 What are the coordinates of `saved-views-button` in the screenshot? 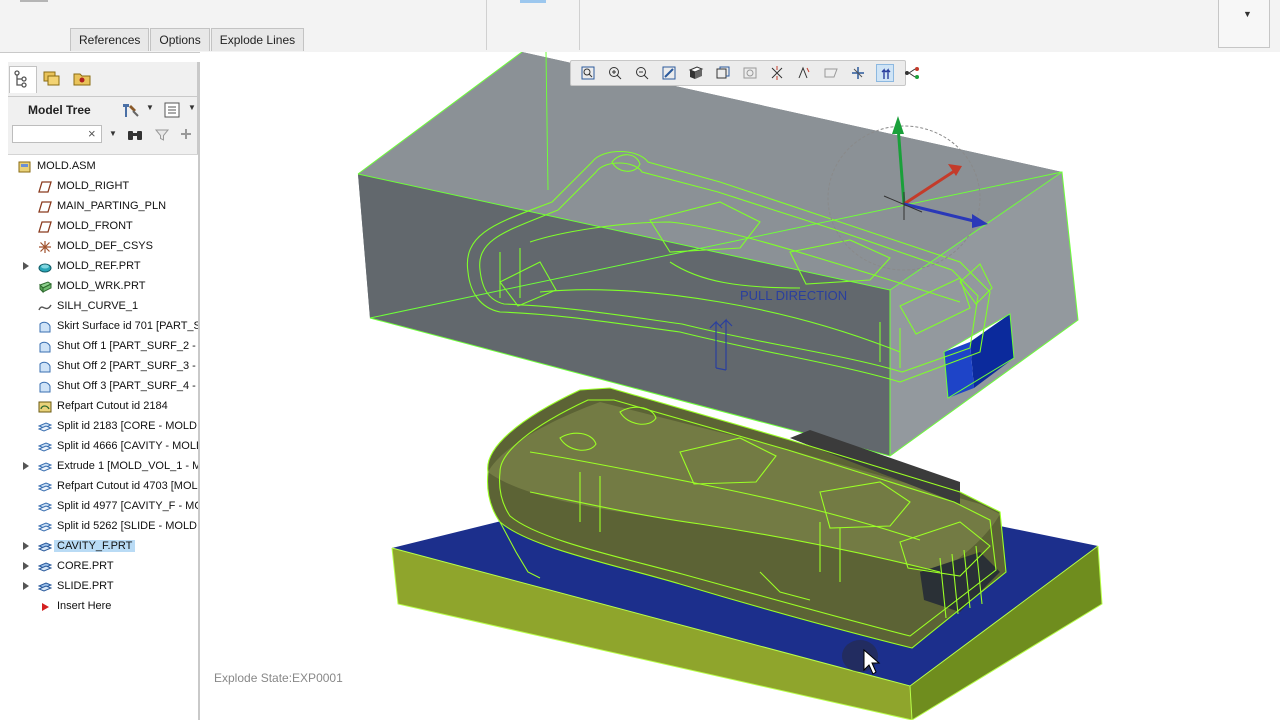 It's located at (723, 73).